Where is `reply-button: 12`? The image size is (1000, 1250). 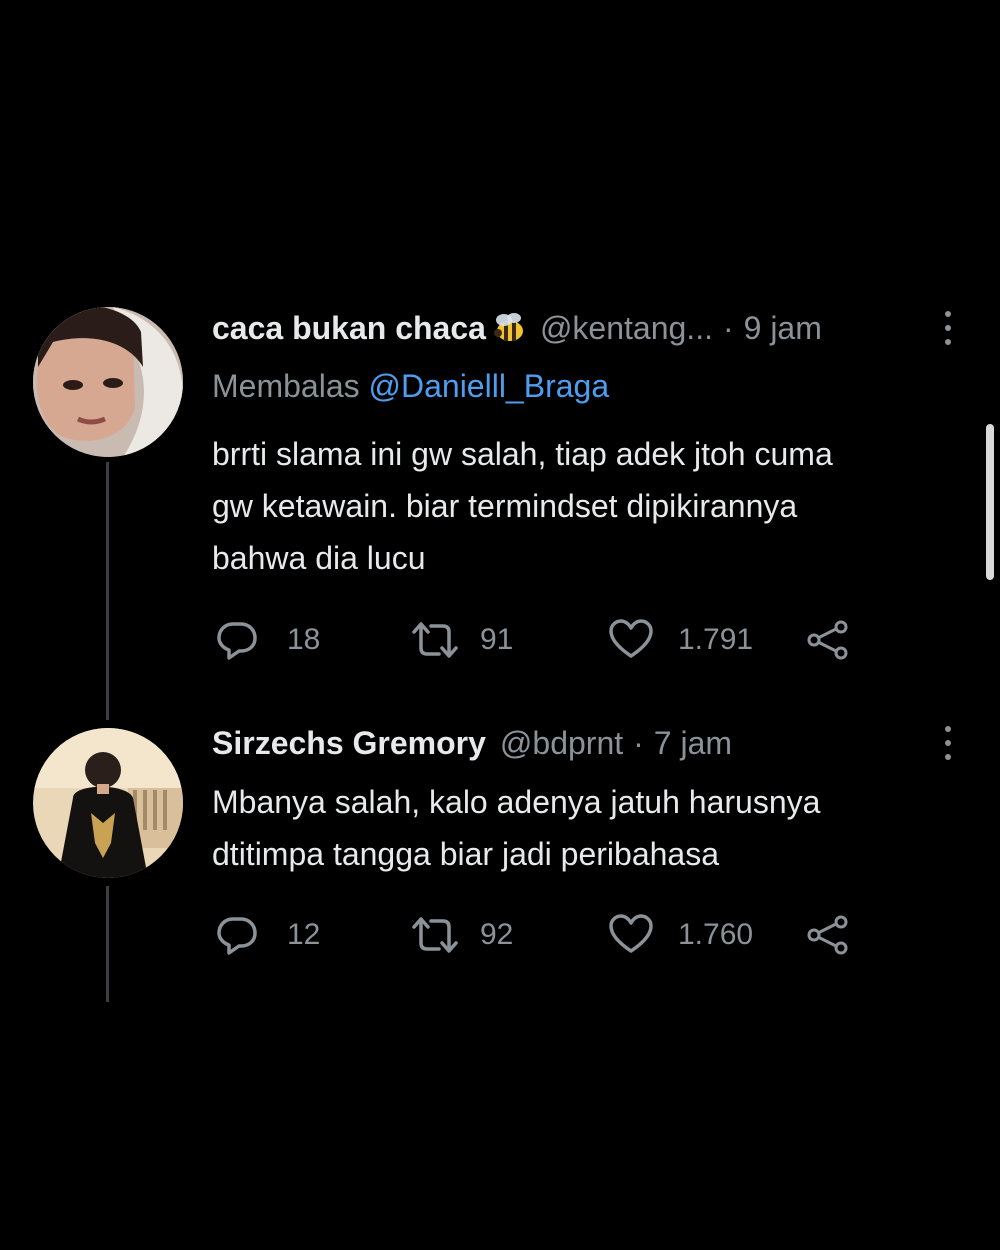 reply-button: 12 is located at coordinates (267, 935).